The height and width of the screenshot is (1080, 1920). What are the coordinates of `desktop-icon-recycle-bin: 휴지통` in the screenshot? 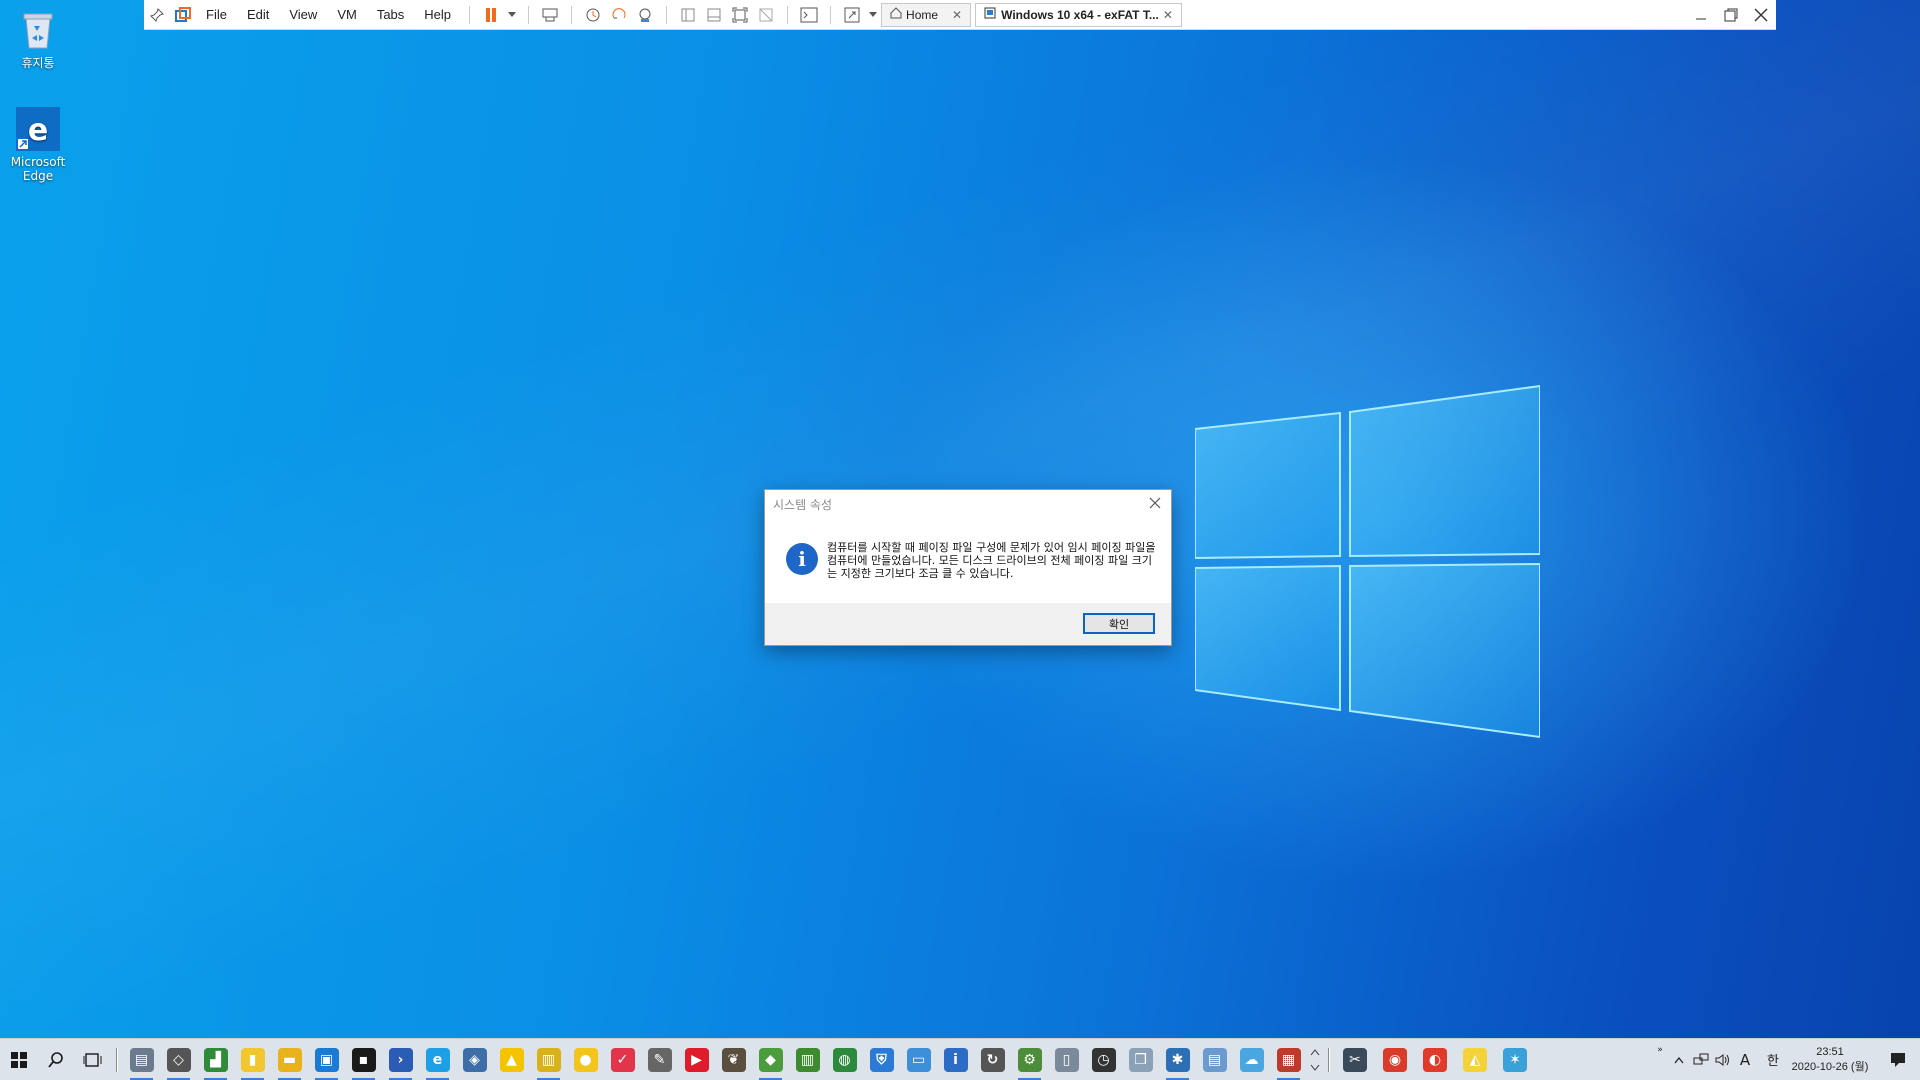 It's located at (38, 39).